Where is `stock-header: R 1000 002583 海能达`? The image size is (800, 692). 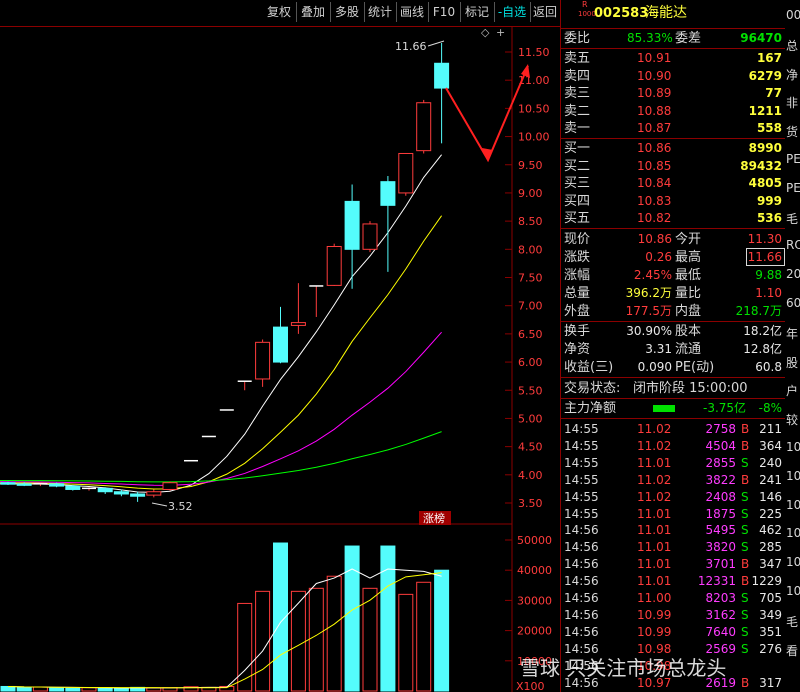
stock-header: R 1000 002583 海能达 is located at coordinates (673, 11).